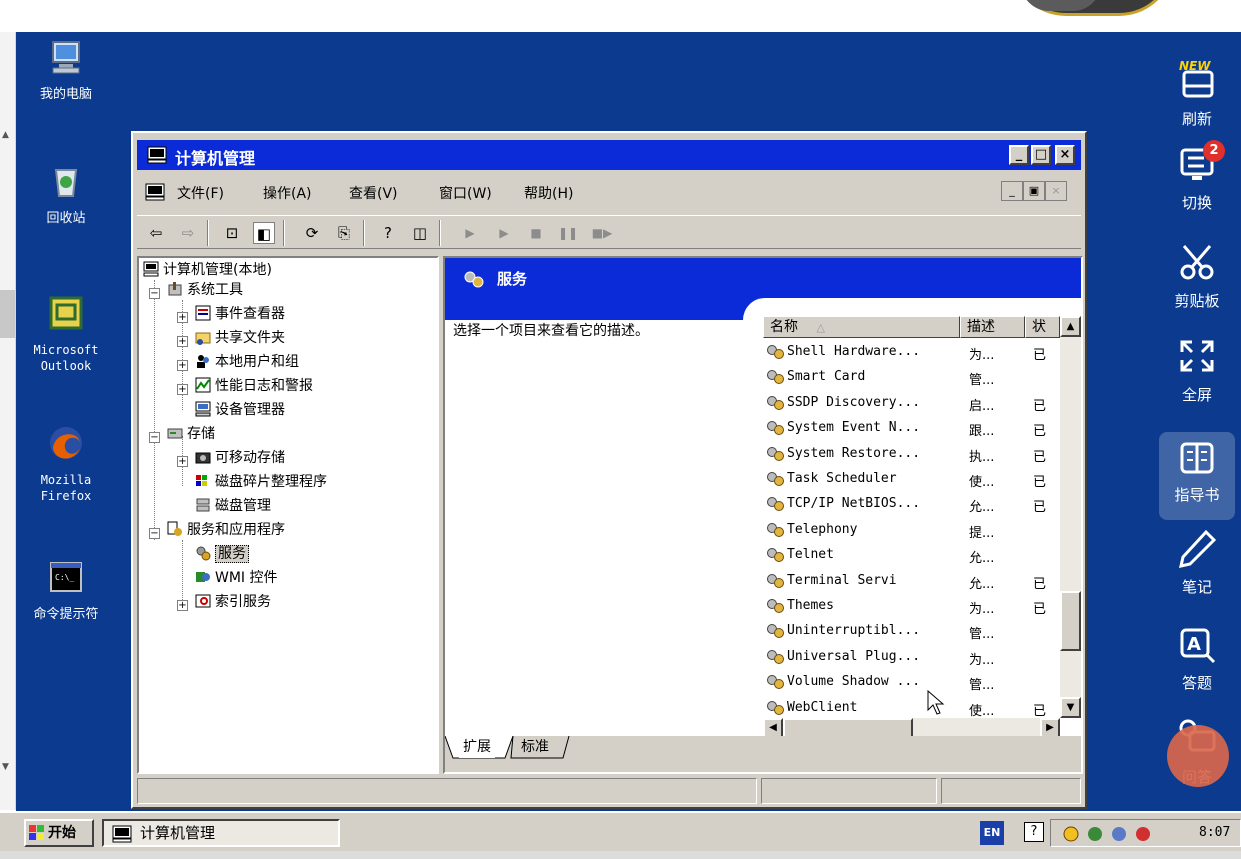 The width and height of the screenshot is (1241, 859). What do you see at coordinates (236, 578) in the screenshot?
I see `tree-node-wmi: WMI 控件` at bounding box center [236, 578].